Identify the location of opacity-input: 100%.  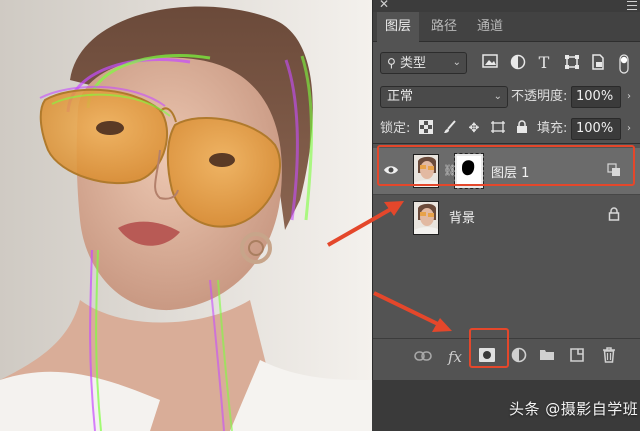
(596, 97).